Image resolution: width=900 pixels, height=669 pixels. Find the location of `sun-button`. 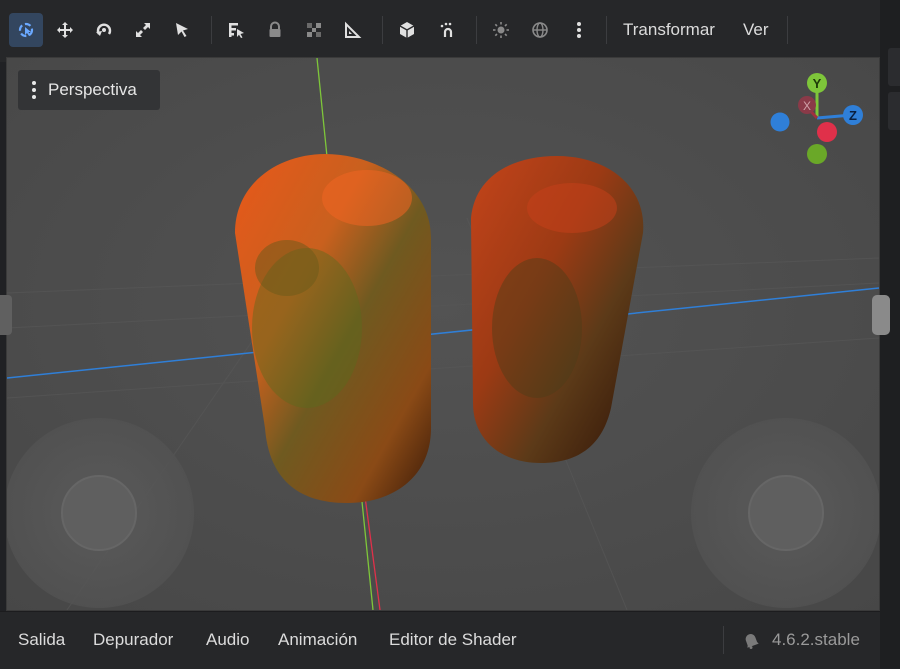

sun-button is located at coordinates (501, 30).